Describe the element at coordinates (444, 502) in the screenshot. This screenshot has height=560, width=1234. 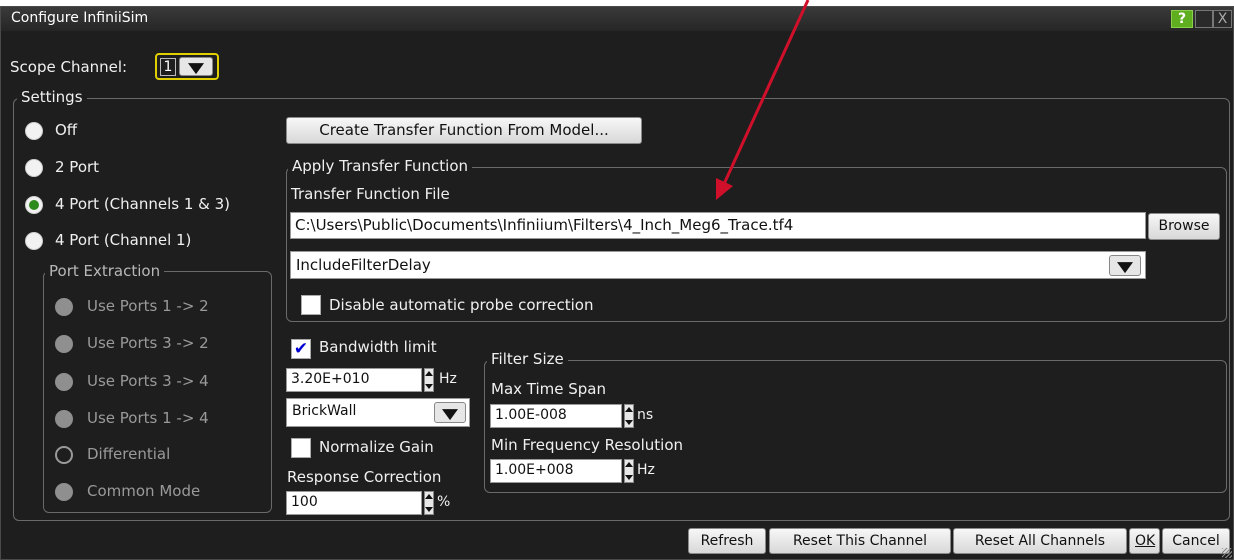
I see `response-correction-unit: %` at that location.